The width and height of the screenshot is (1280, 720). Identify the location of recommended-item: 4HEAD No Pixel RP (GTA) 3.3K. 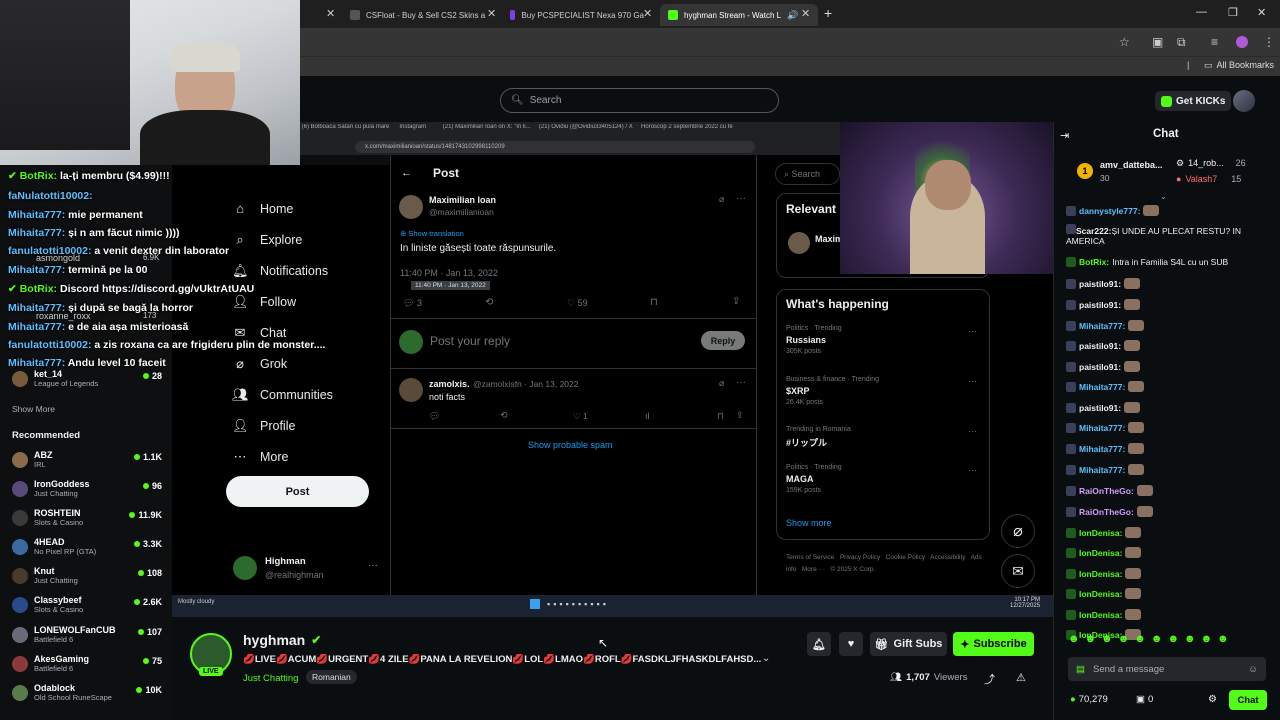
(87, 551).